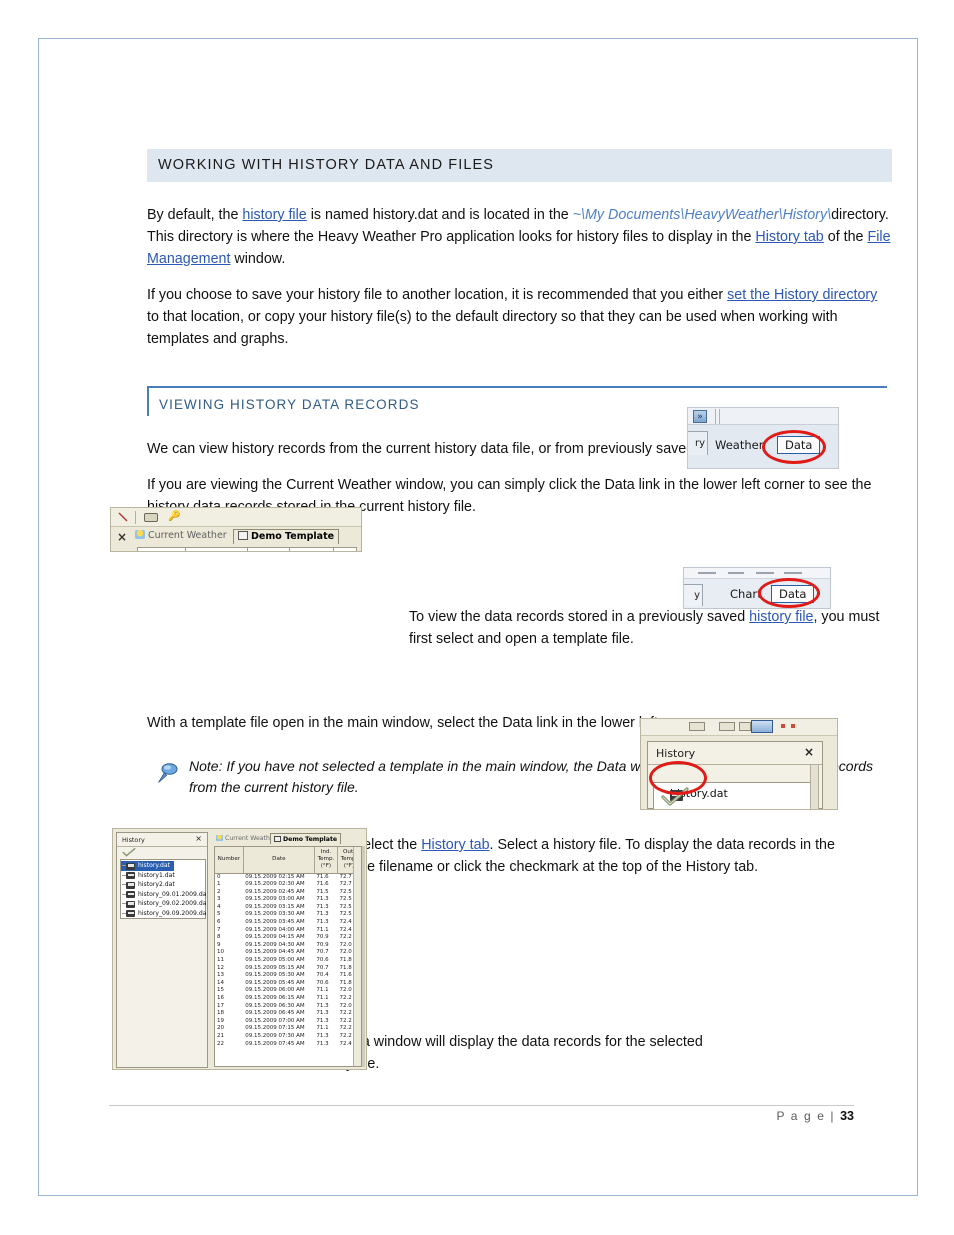 The image size is (954, 1235). I want to click on table-row: 9 09.15.2009 04:30 AM 70.9 72.0, so click(288, 946).